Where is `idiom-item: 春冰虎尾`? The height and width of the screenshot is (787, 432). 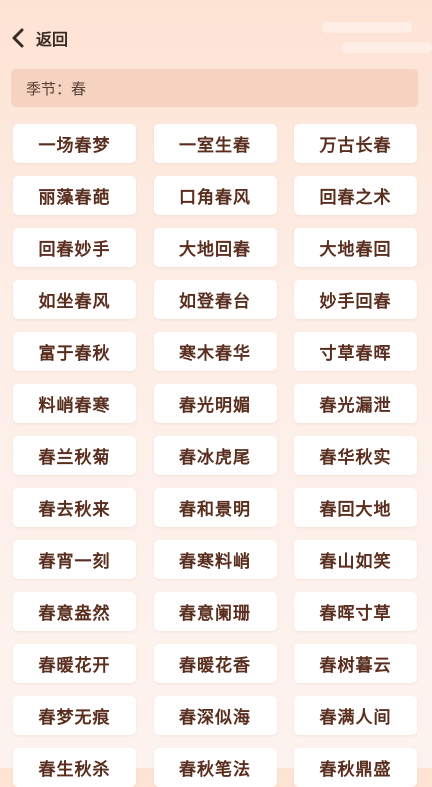
idiom-item: 春冰虎尾 is located at coordinates (215, 455).